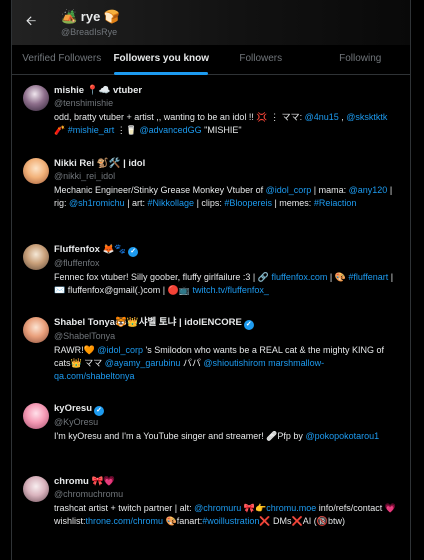  Describe the element at coordinates (368, 277) in the screenshot. I see `bio-link: #fluffenart` at that location.